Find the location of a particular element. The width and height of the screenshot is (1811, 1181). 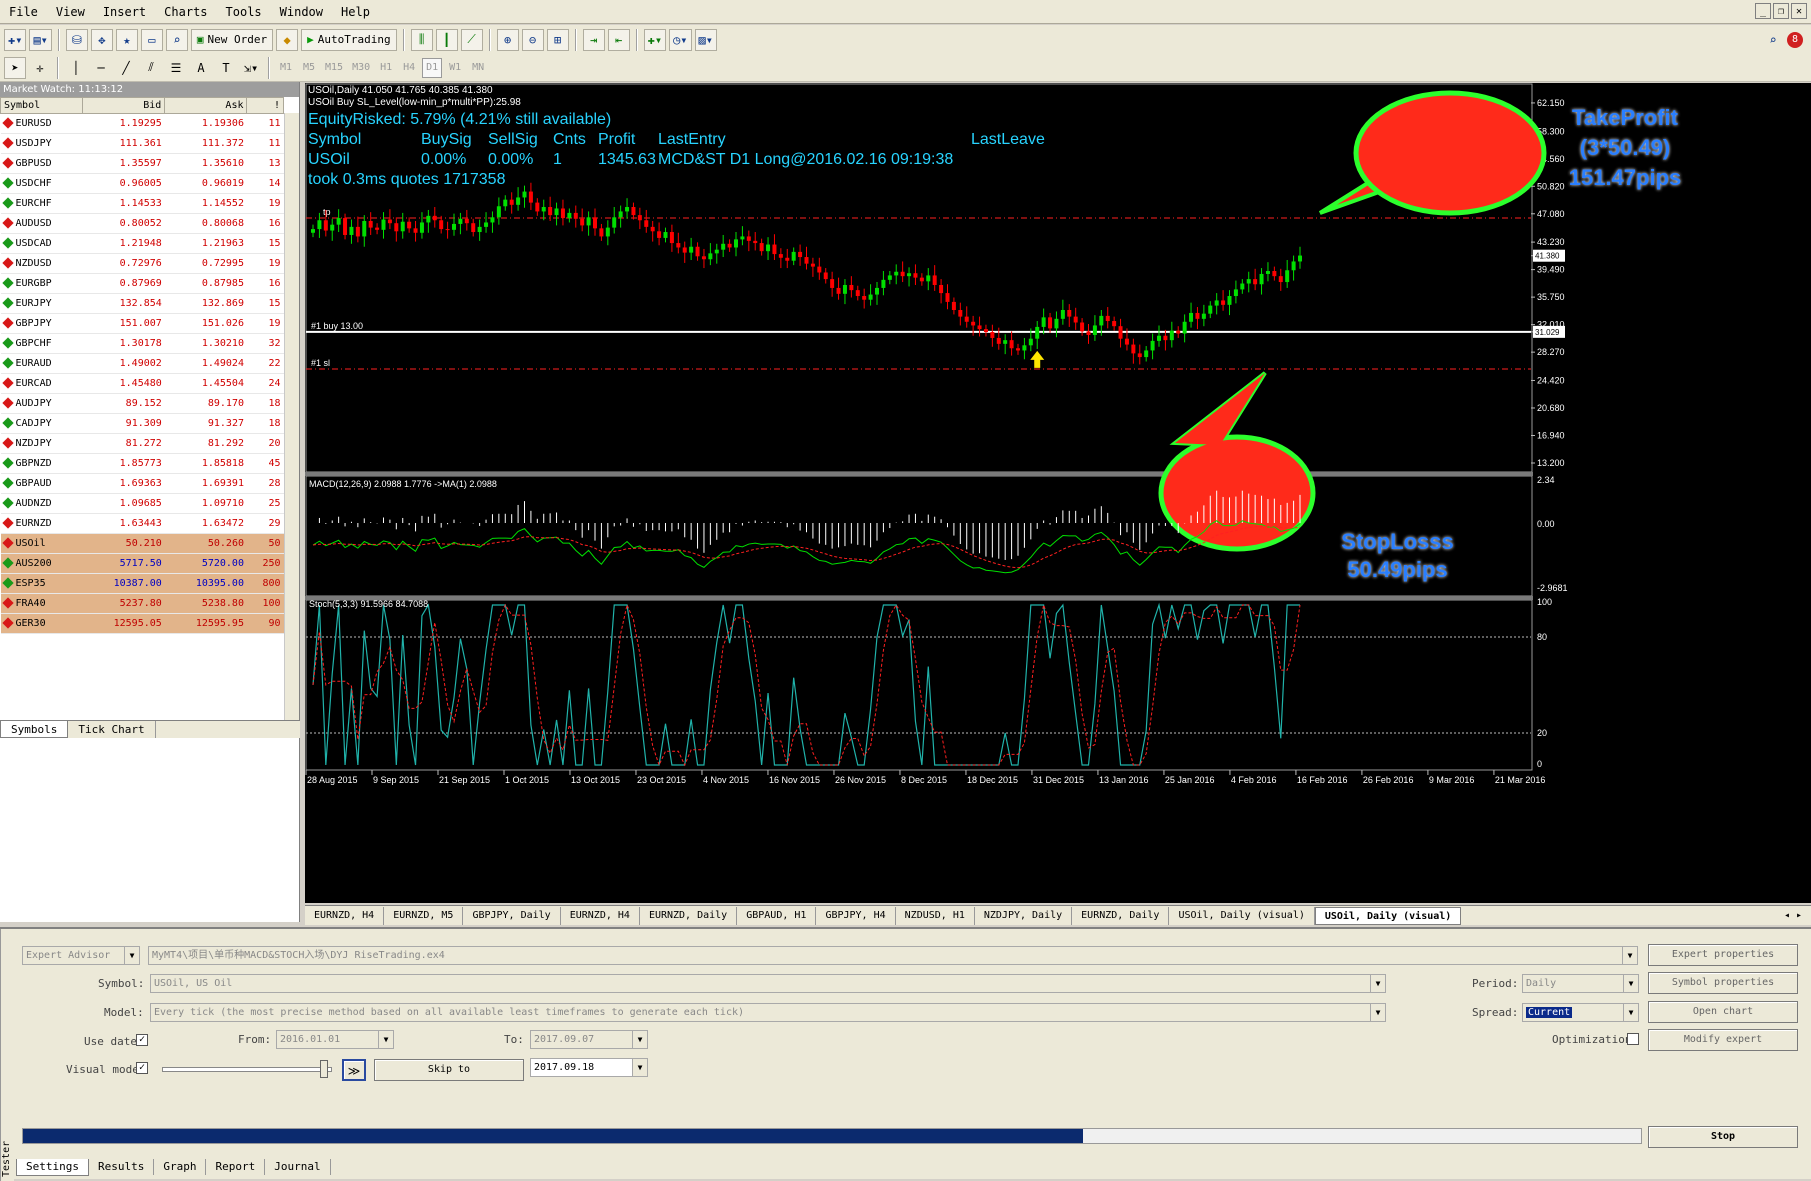

tab-symbols: Symbols is located at coordinates (34, 729).